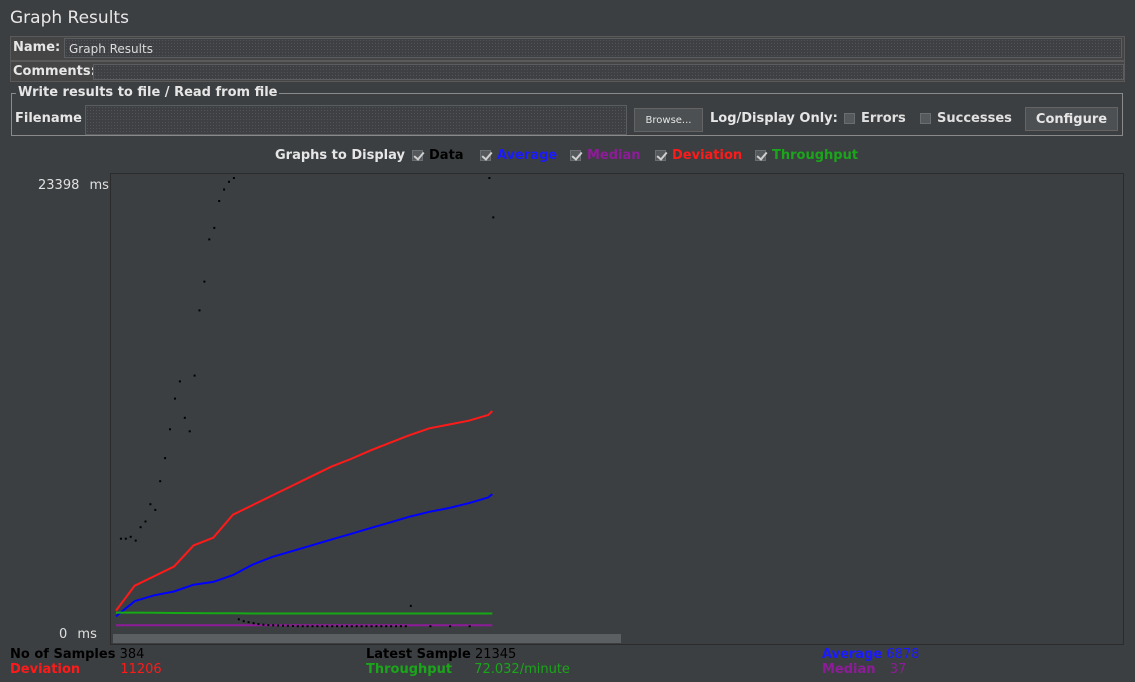 Image resolution: width=1135 pixels, height=682 pixels. What do you see at coordinates (760, 155) in the screenshot?
I see `throughput-checkbox` at bounding box center [760, 155].